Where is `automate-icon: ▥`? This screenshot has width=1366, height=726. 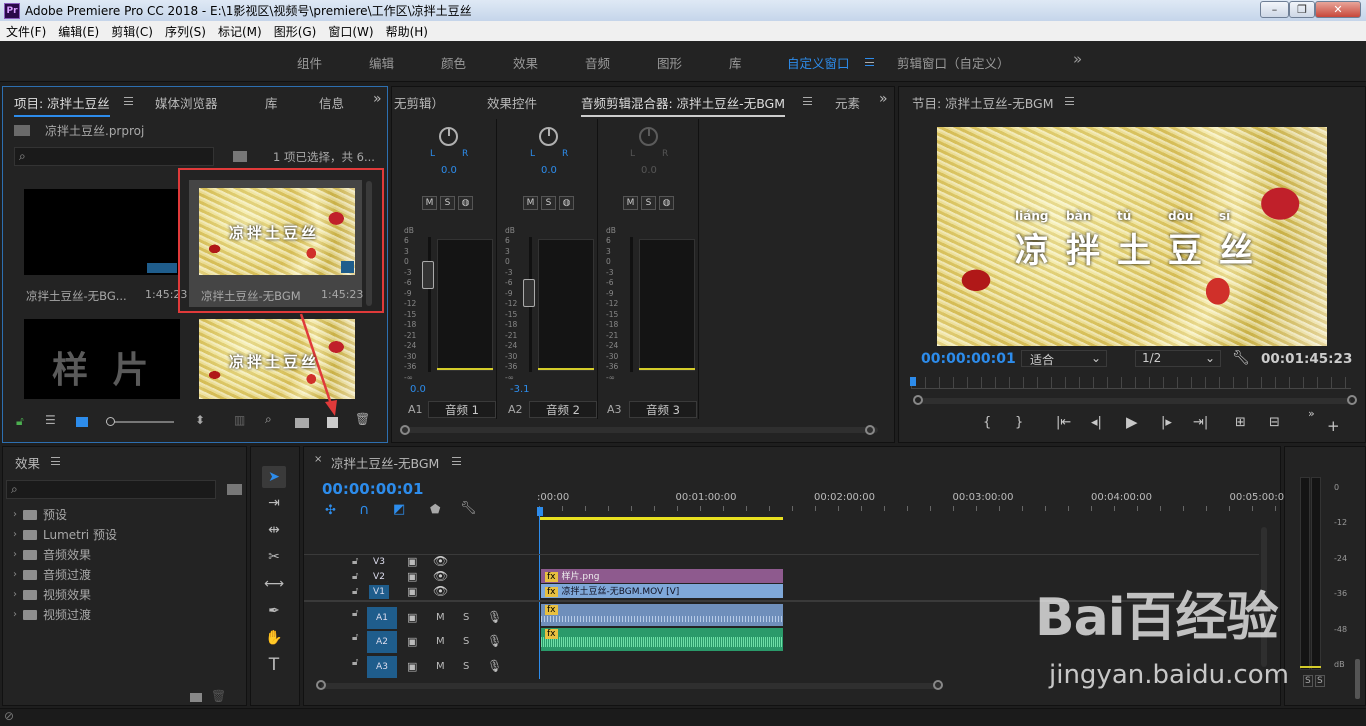
automate-icon: ▥ is located at coordinates (239, 420).